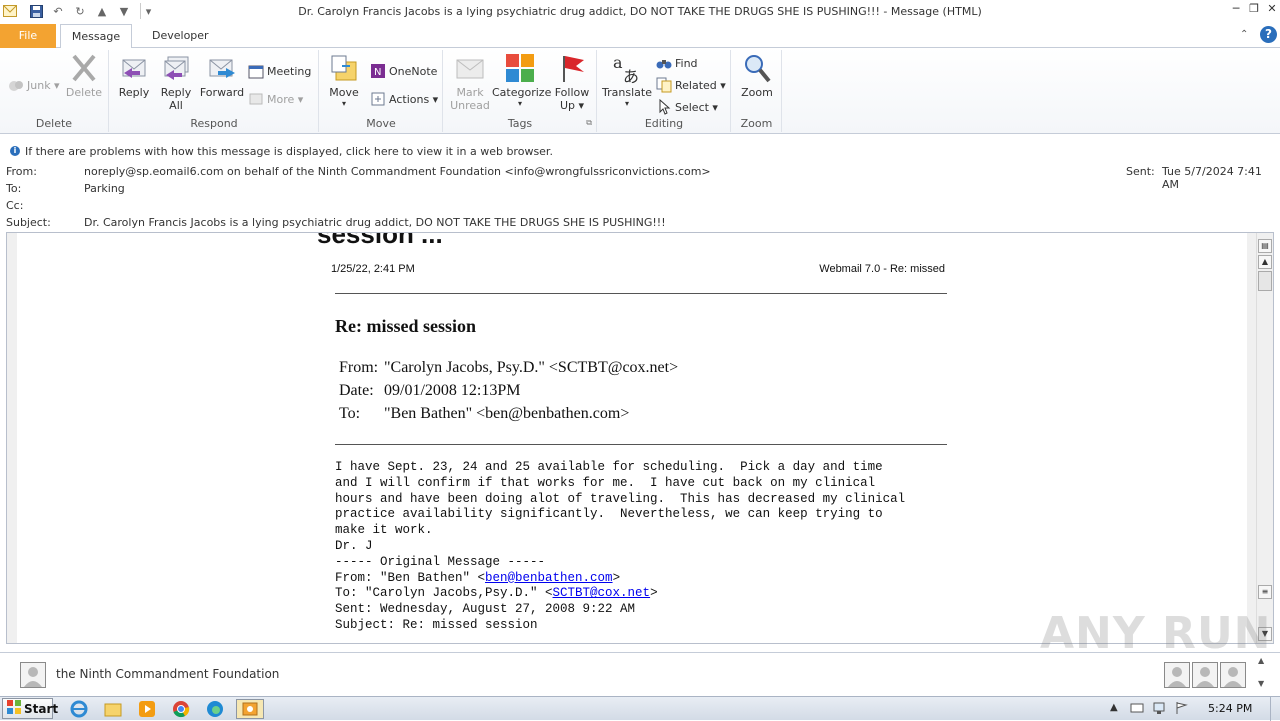 This screenshot has height=721, width=1280. What do you see at coordinates (602, 593) in the screenshot?
I see `doc-orig-to-link: SCTBT@cox.net` at bounding box center [602, 593].